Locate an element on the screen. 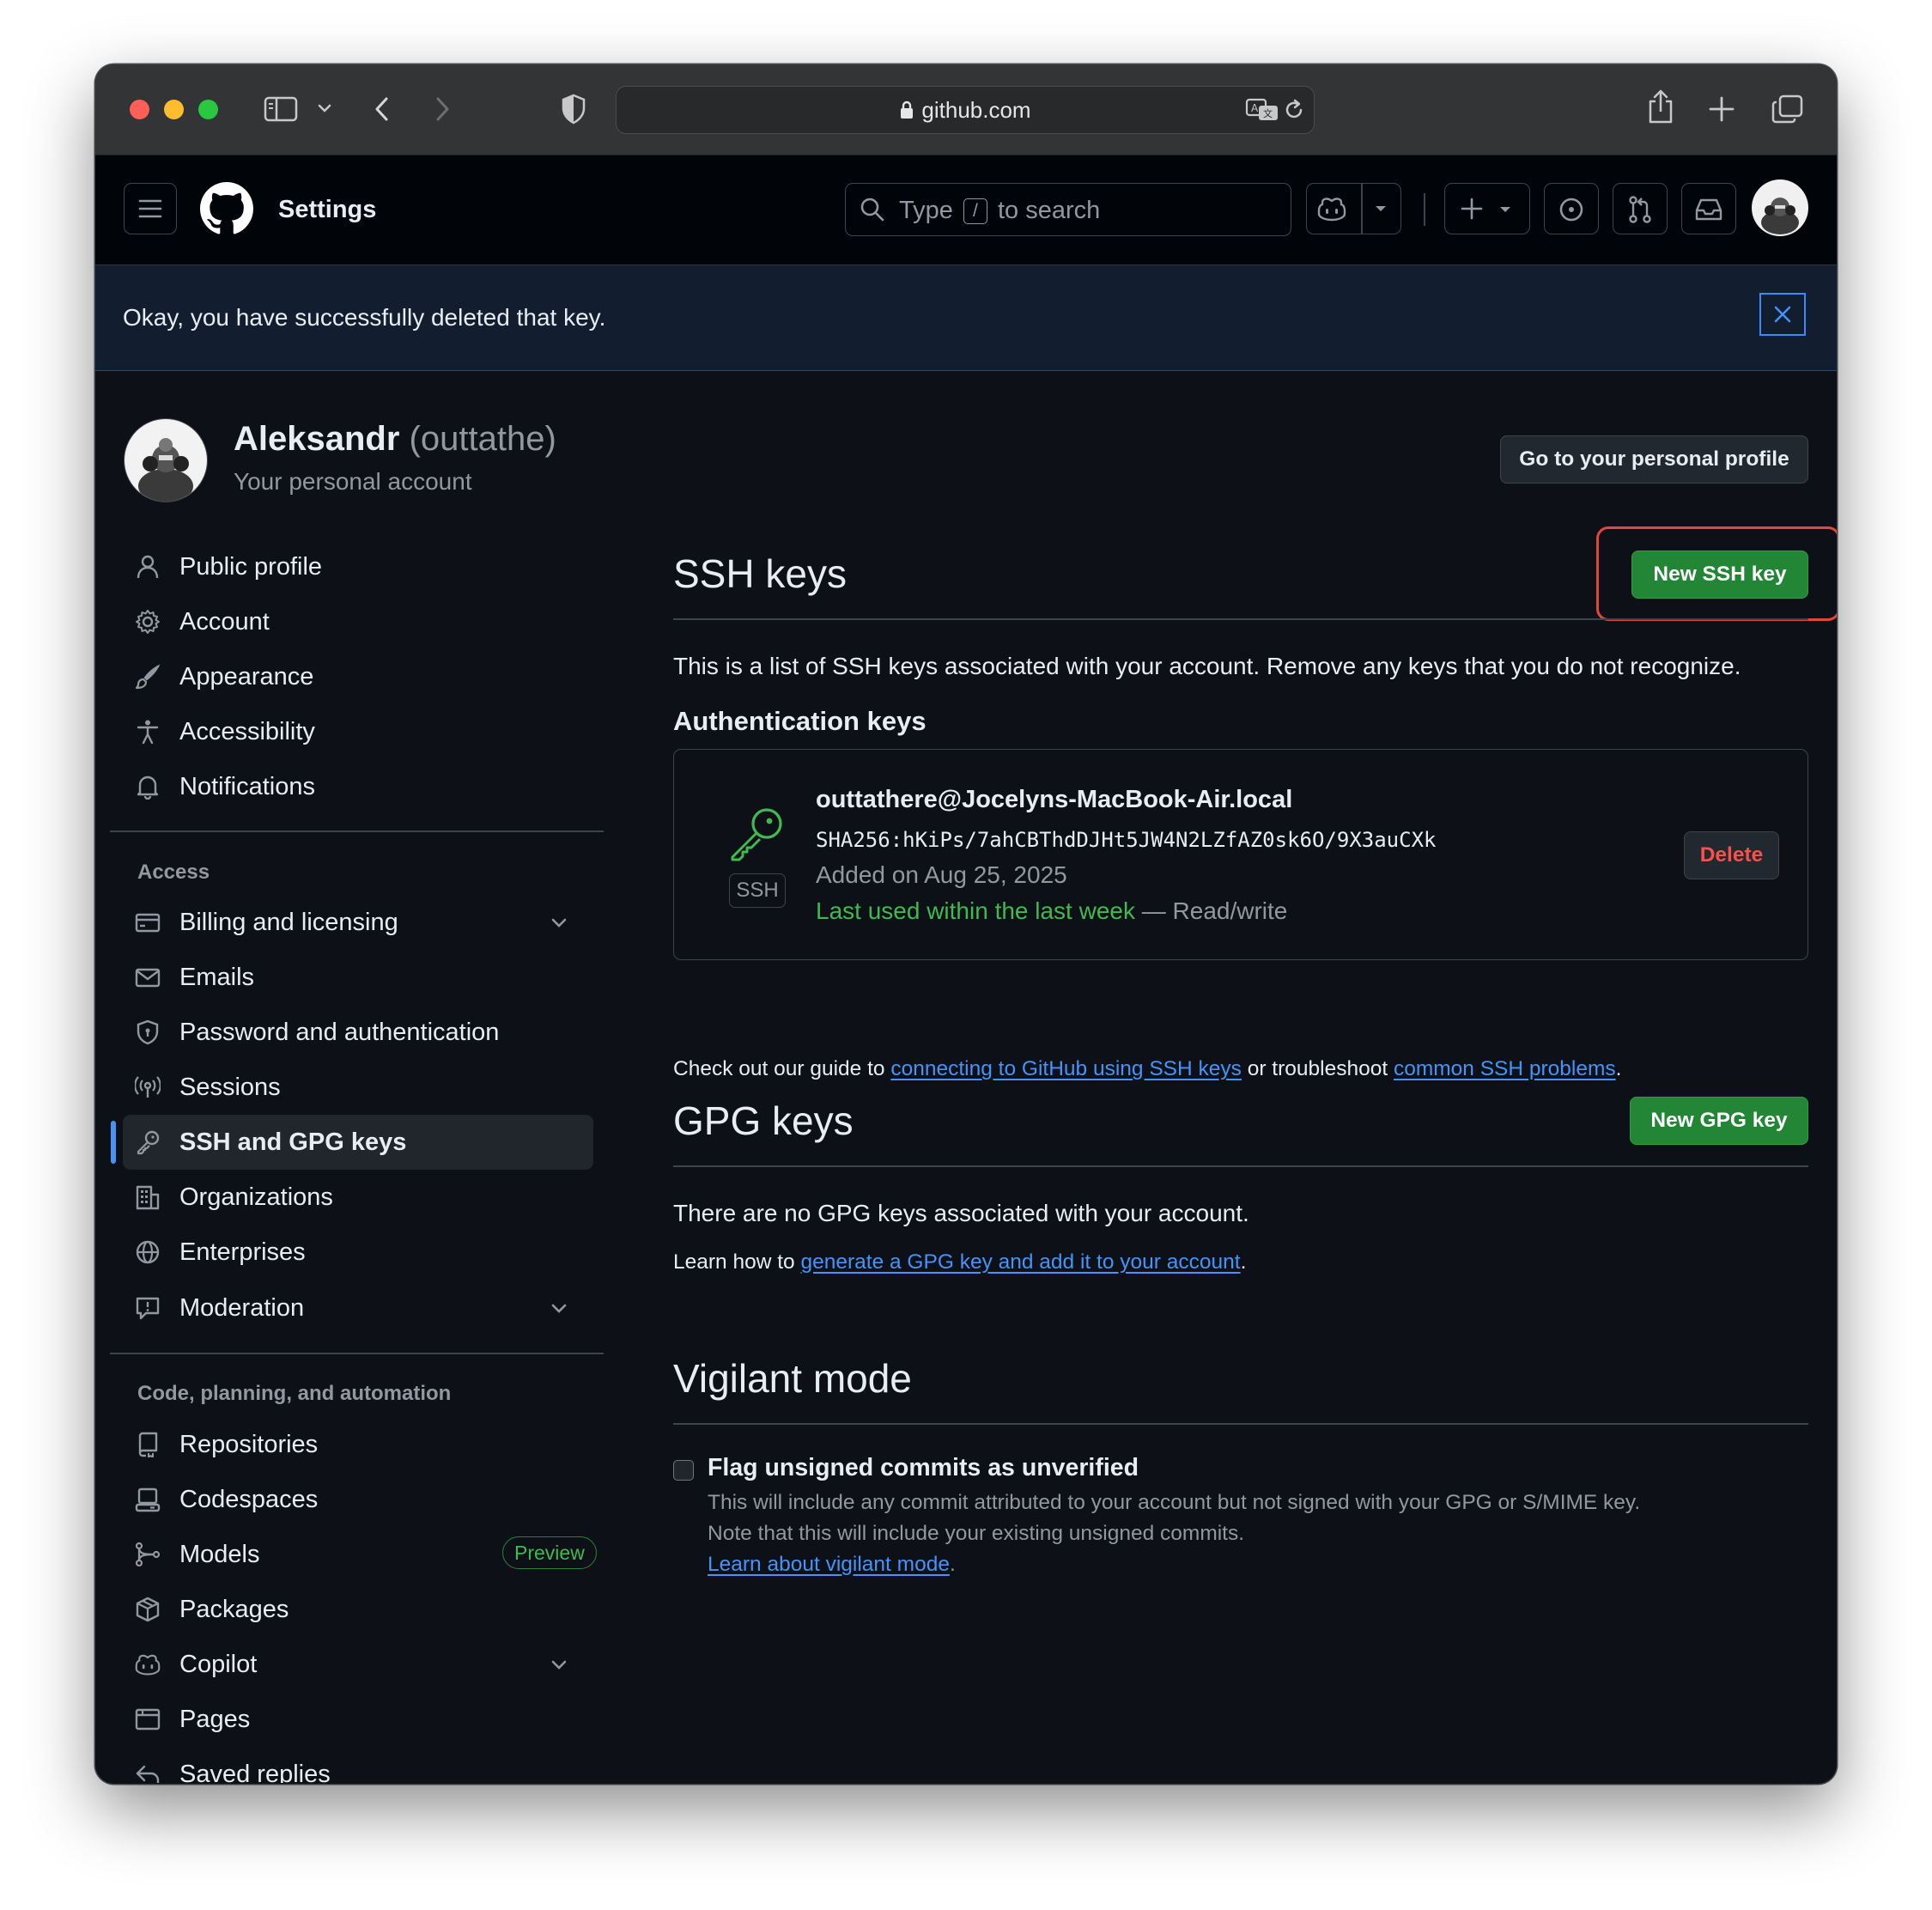  package-icon is located at coordinates (148, 1609).